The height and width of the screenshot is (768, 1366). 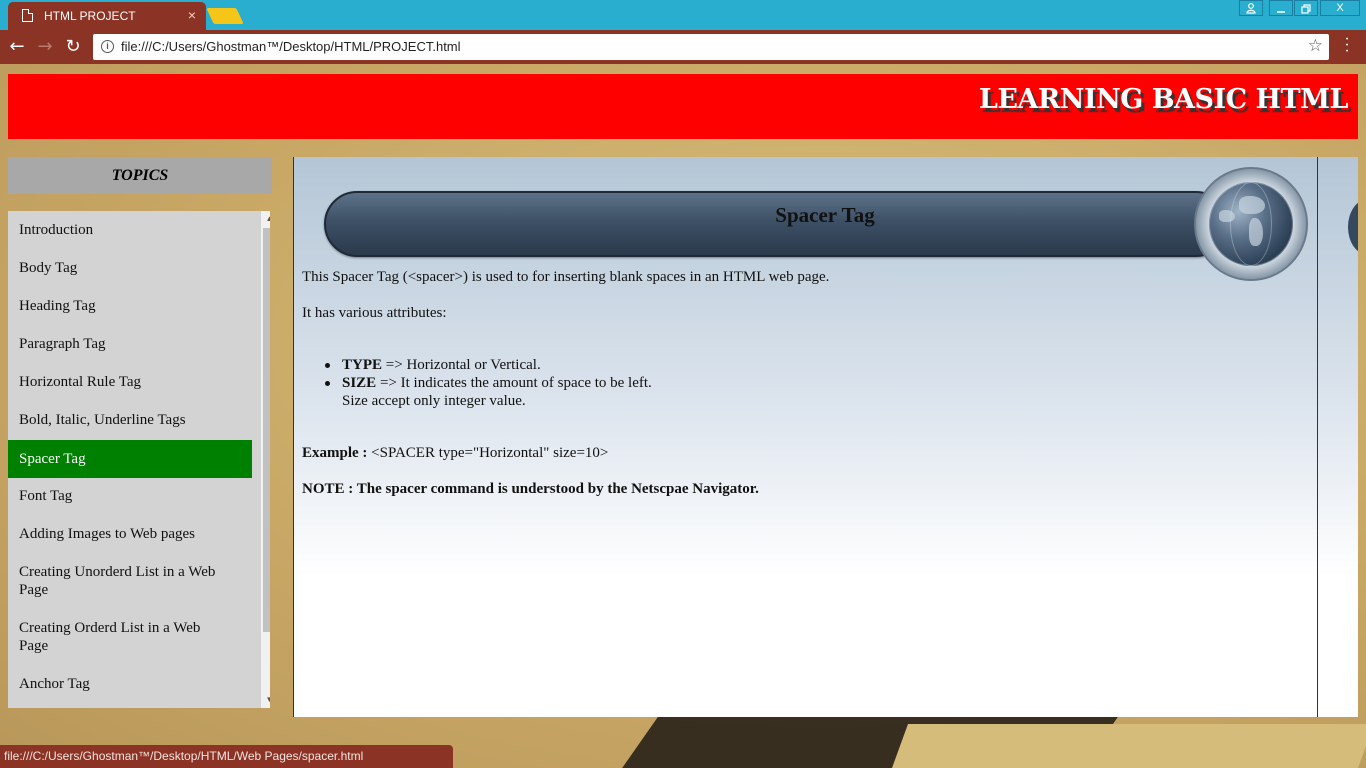 I want to click on tab-close-icon: ×, so click(x=192, y=15).